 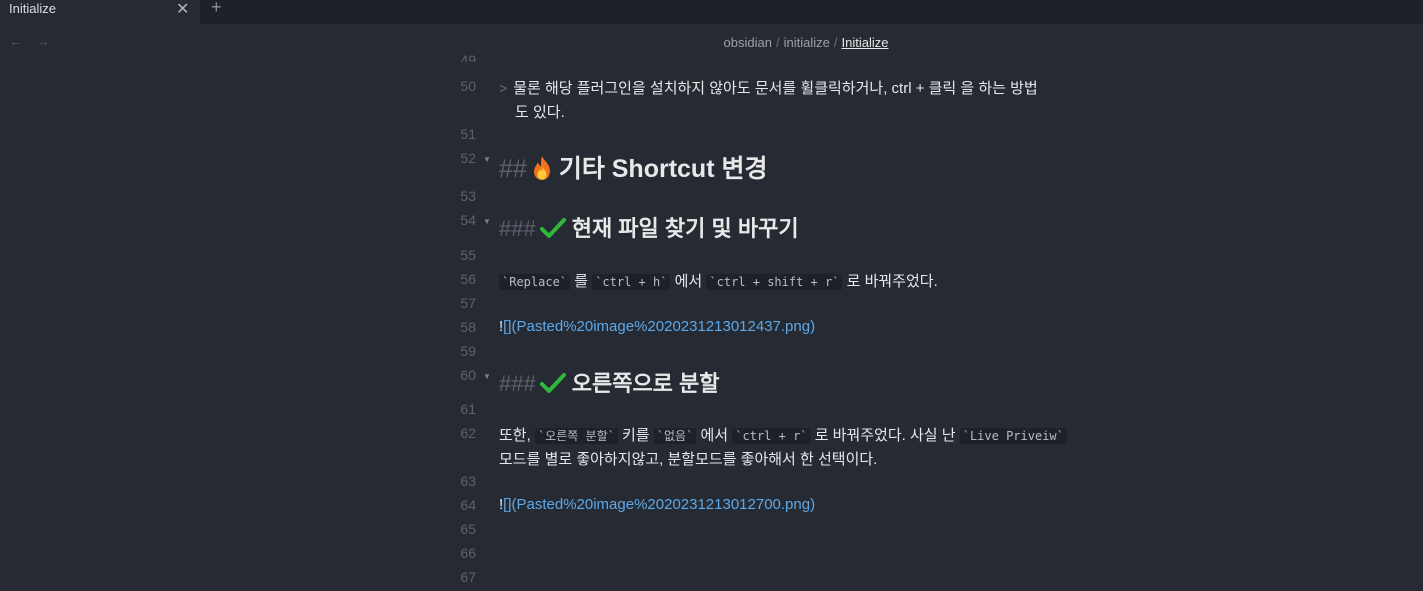 What do you see at coordinates (468, 279) in the screenshot?
I see `line-number: 56` at bounding box center [468, 279].